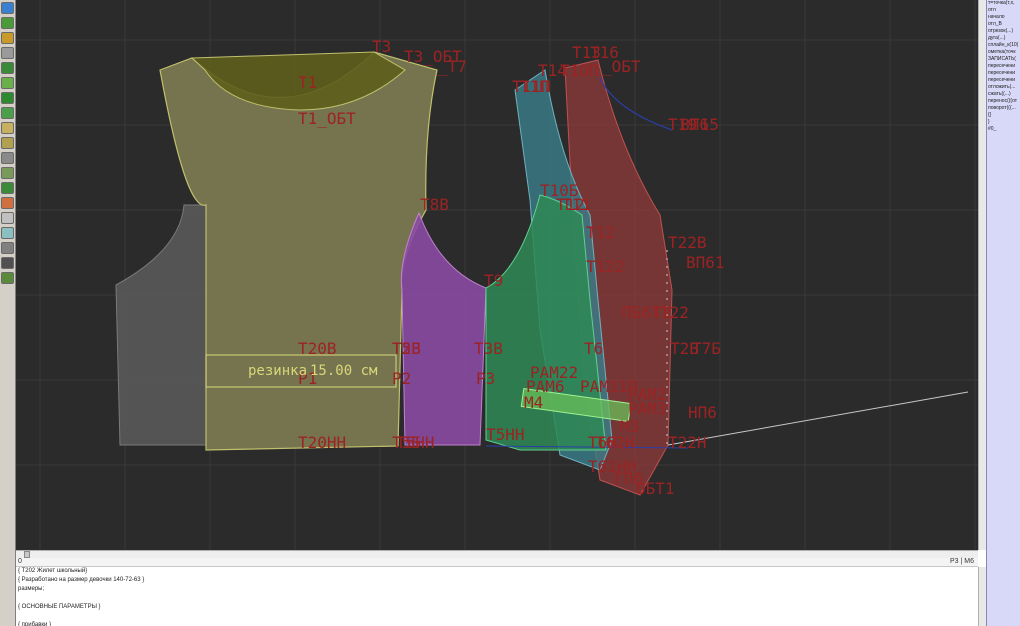  Describe the element at coordinates (1003, 101) in the screenshot. I see `command-item: перенос(((от` at that location.